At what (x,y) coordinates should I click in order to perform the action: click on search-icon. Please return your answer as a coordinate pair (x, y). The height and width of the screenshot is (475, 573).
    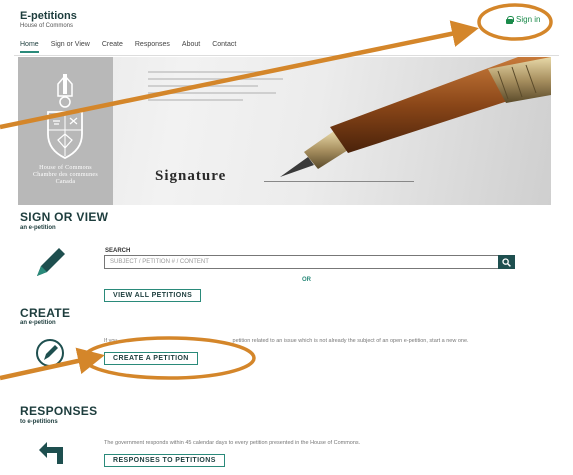
    Looking at the image, I should click on (506, 262).